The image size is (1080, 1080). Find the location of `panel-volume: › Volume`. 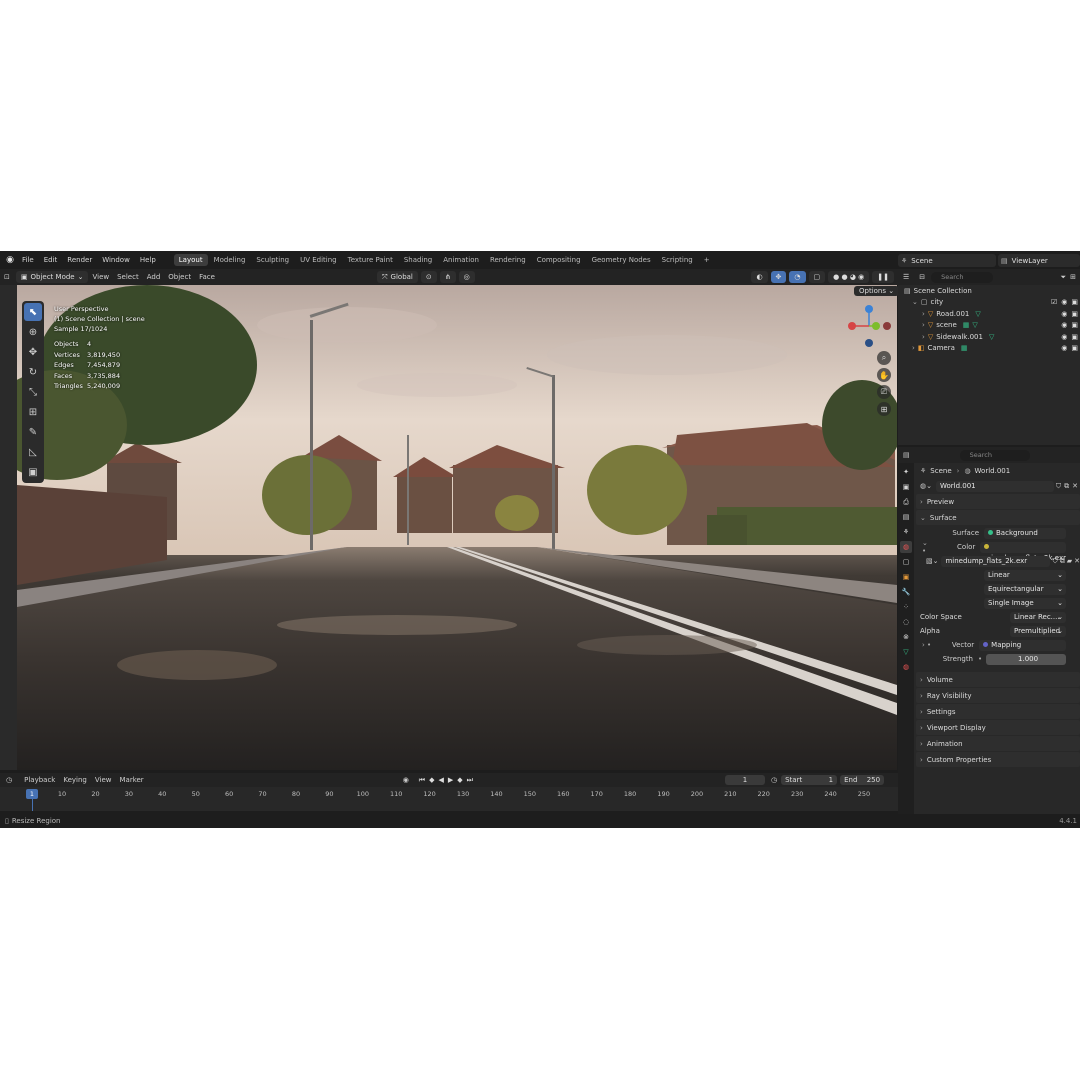

panel-volume: › Volume is located at coordinates (998, 679).